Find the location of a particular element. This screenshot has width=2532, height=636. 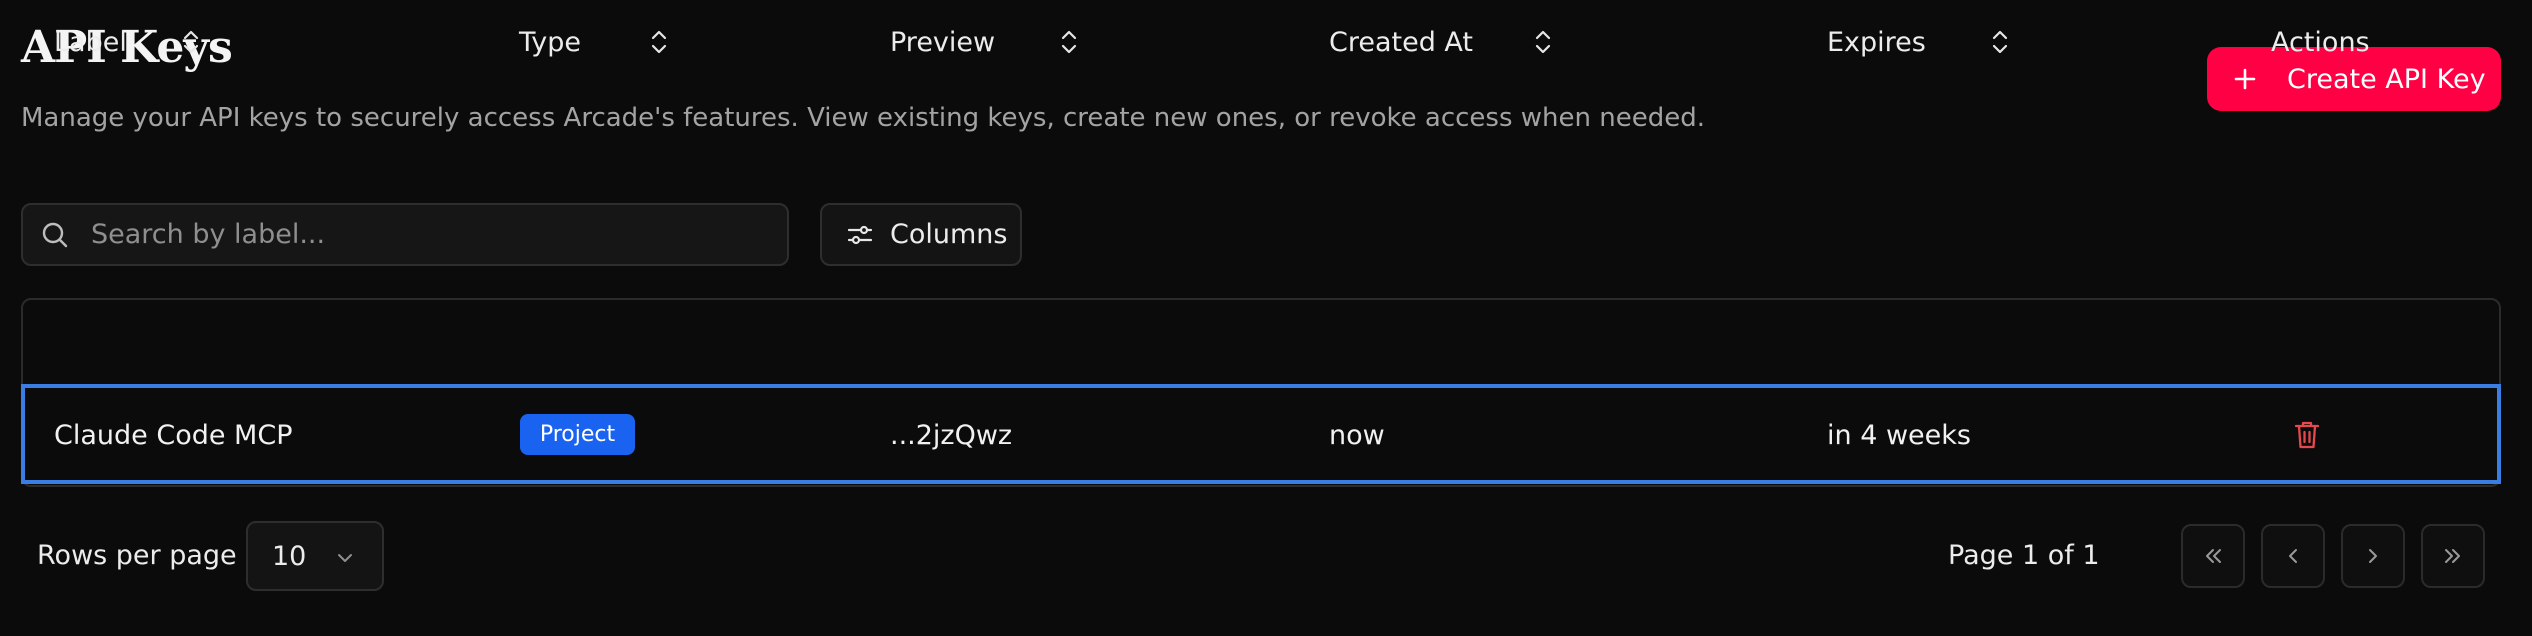

column-header-preview: Preview is located at coordinates (985, 42).